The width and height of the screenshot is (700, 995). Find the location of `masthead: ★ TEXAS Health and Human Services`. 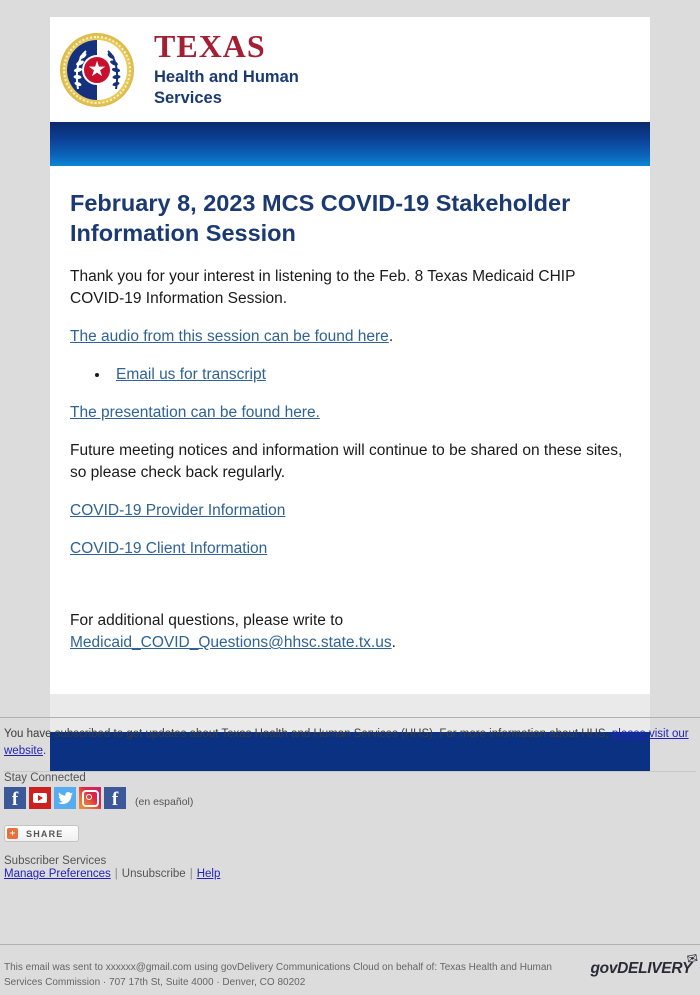

masthead: ★ TEXAS Health and Human Services is located at coordinates (350, 69).